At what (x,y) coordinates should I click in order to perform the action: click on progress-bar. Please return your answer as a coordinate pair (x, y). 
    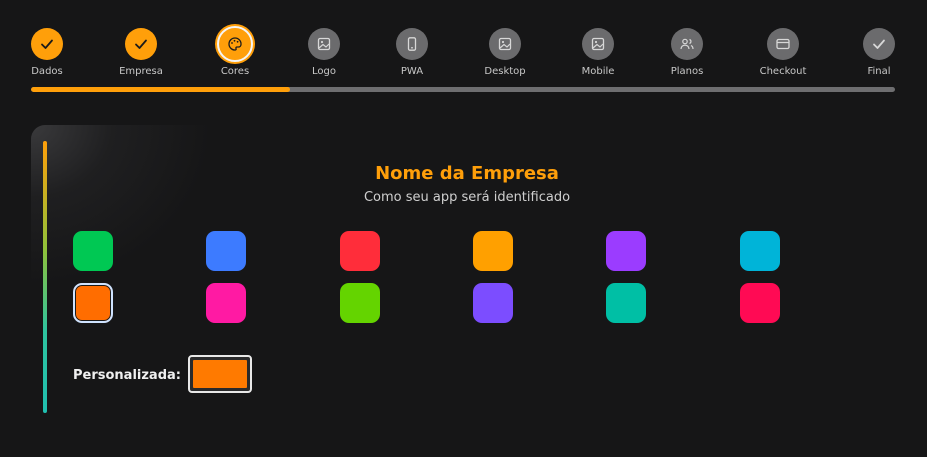
    Looking at the image, I should click on (463, 89).